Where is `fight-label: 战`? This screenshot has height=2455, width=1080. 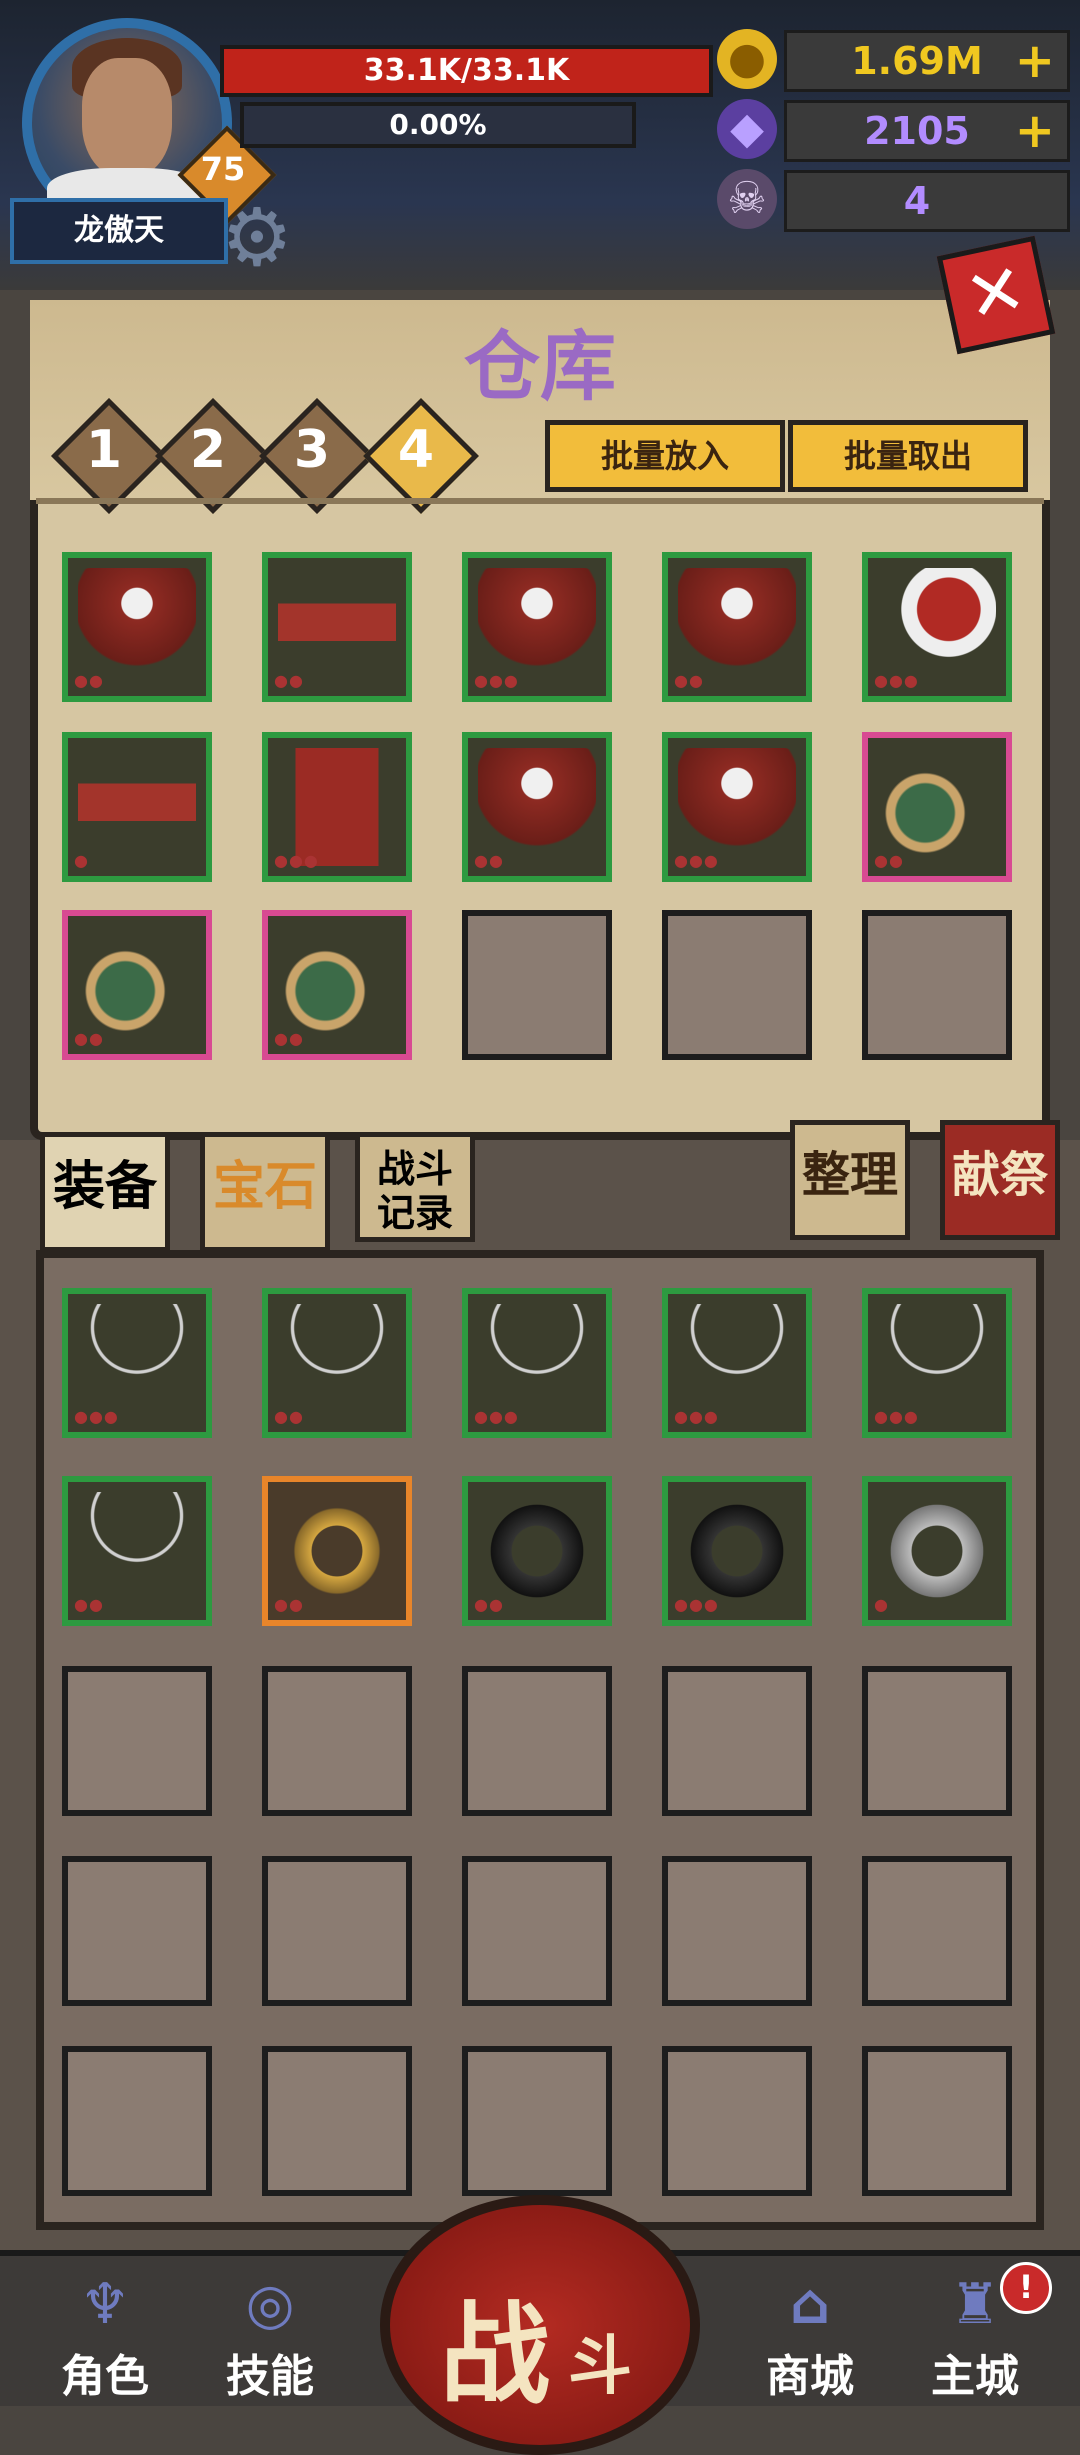 fight-label: 战 is located at coordinates (495, 2355).